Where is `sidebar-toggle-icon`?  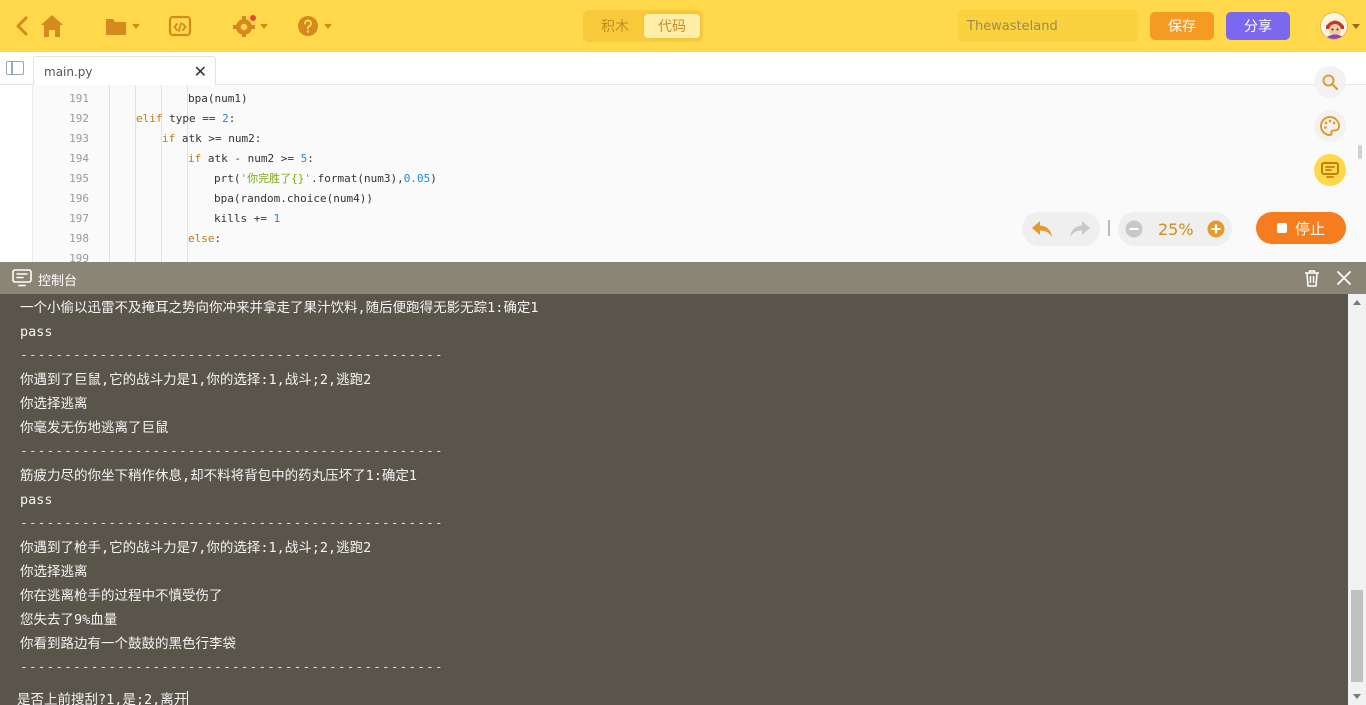
sidebar-toggle-icon is located at coordinates (15, 68).